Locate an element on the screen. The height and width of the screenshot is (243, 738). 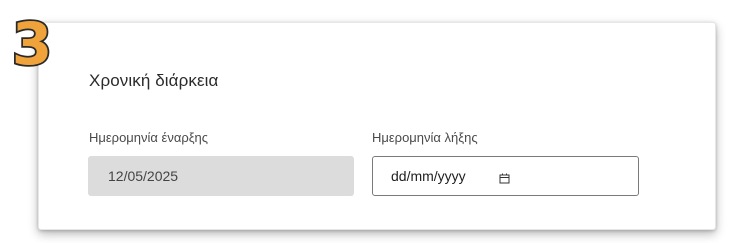
start-date-value: 12/05/2025 is located at coordinates (143, 176).